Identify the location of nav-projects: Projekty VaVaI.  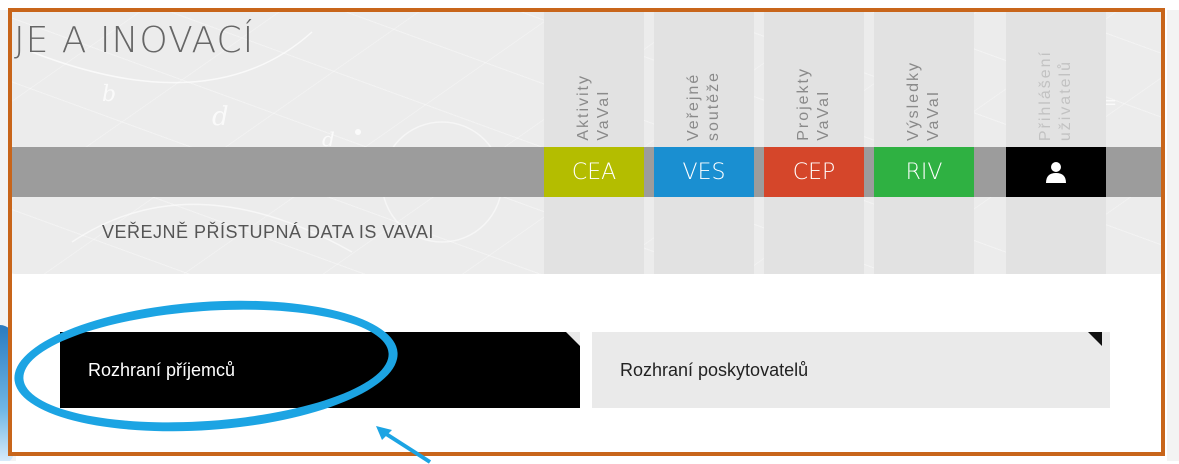
(814, 79).